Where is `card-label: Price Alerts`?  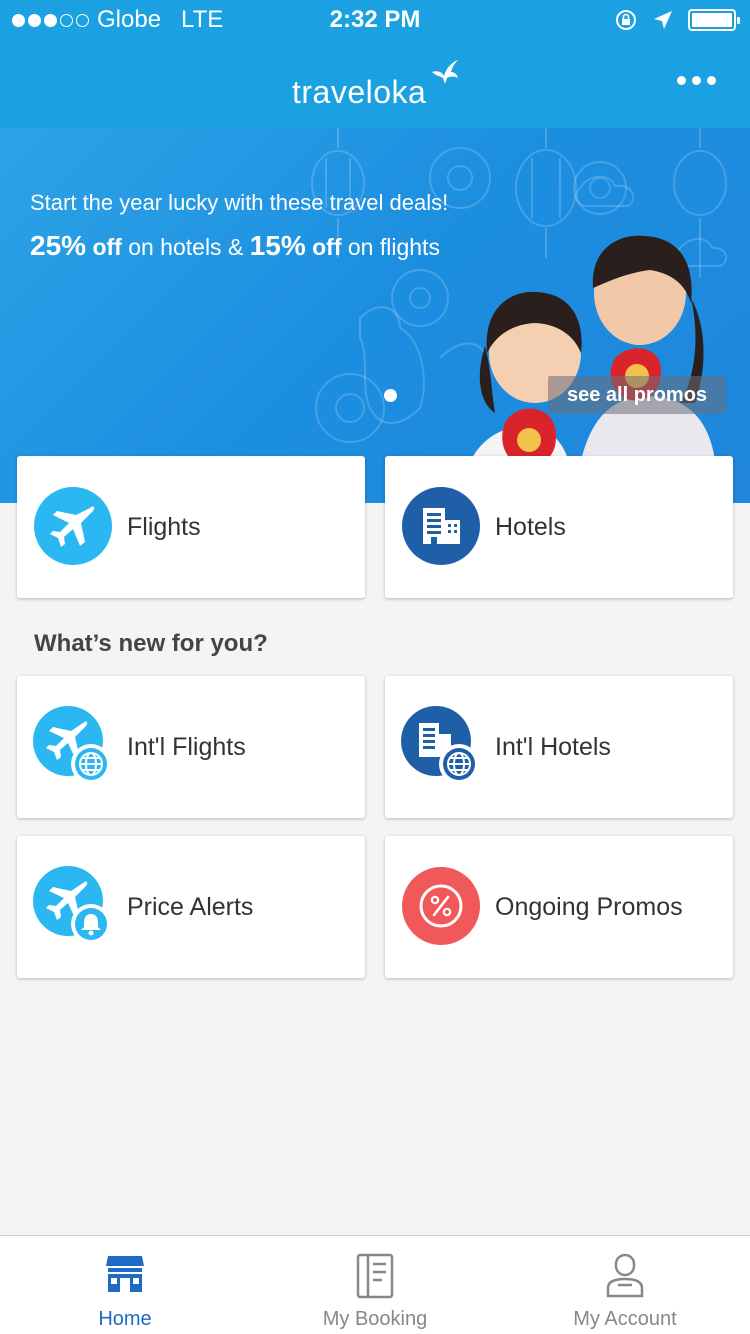 card-label: Price Alerts is located at coordinates (190, 906).